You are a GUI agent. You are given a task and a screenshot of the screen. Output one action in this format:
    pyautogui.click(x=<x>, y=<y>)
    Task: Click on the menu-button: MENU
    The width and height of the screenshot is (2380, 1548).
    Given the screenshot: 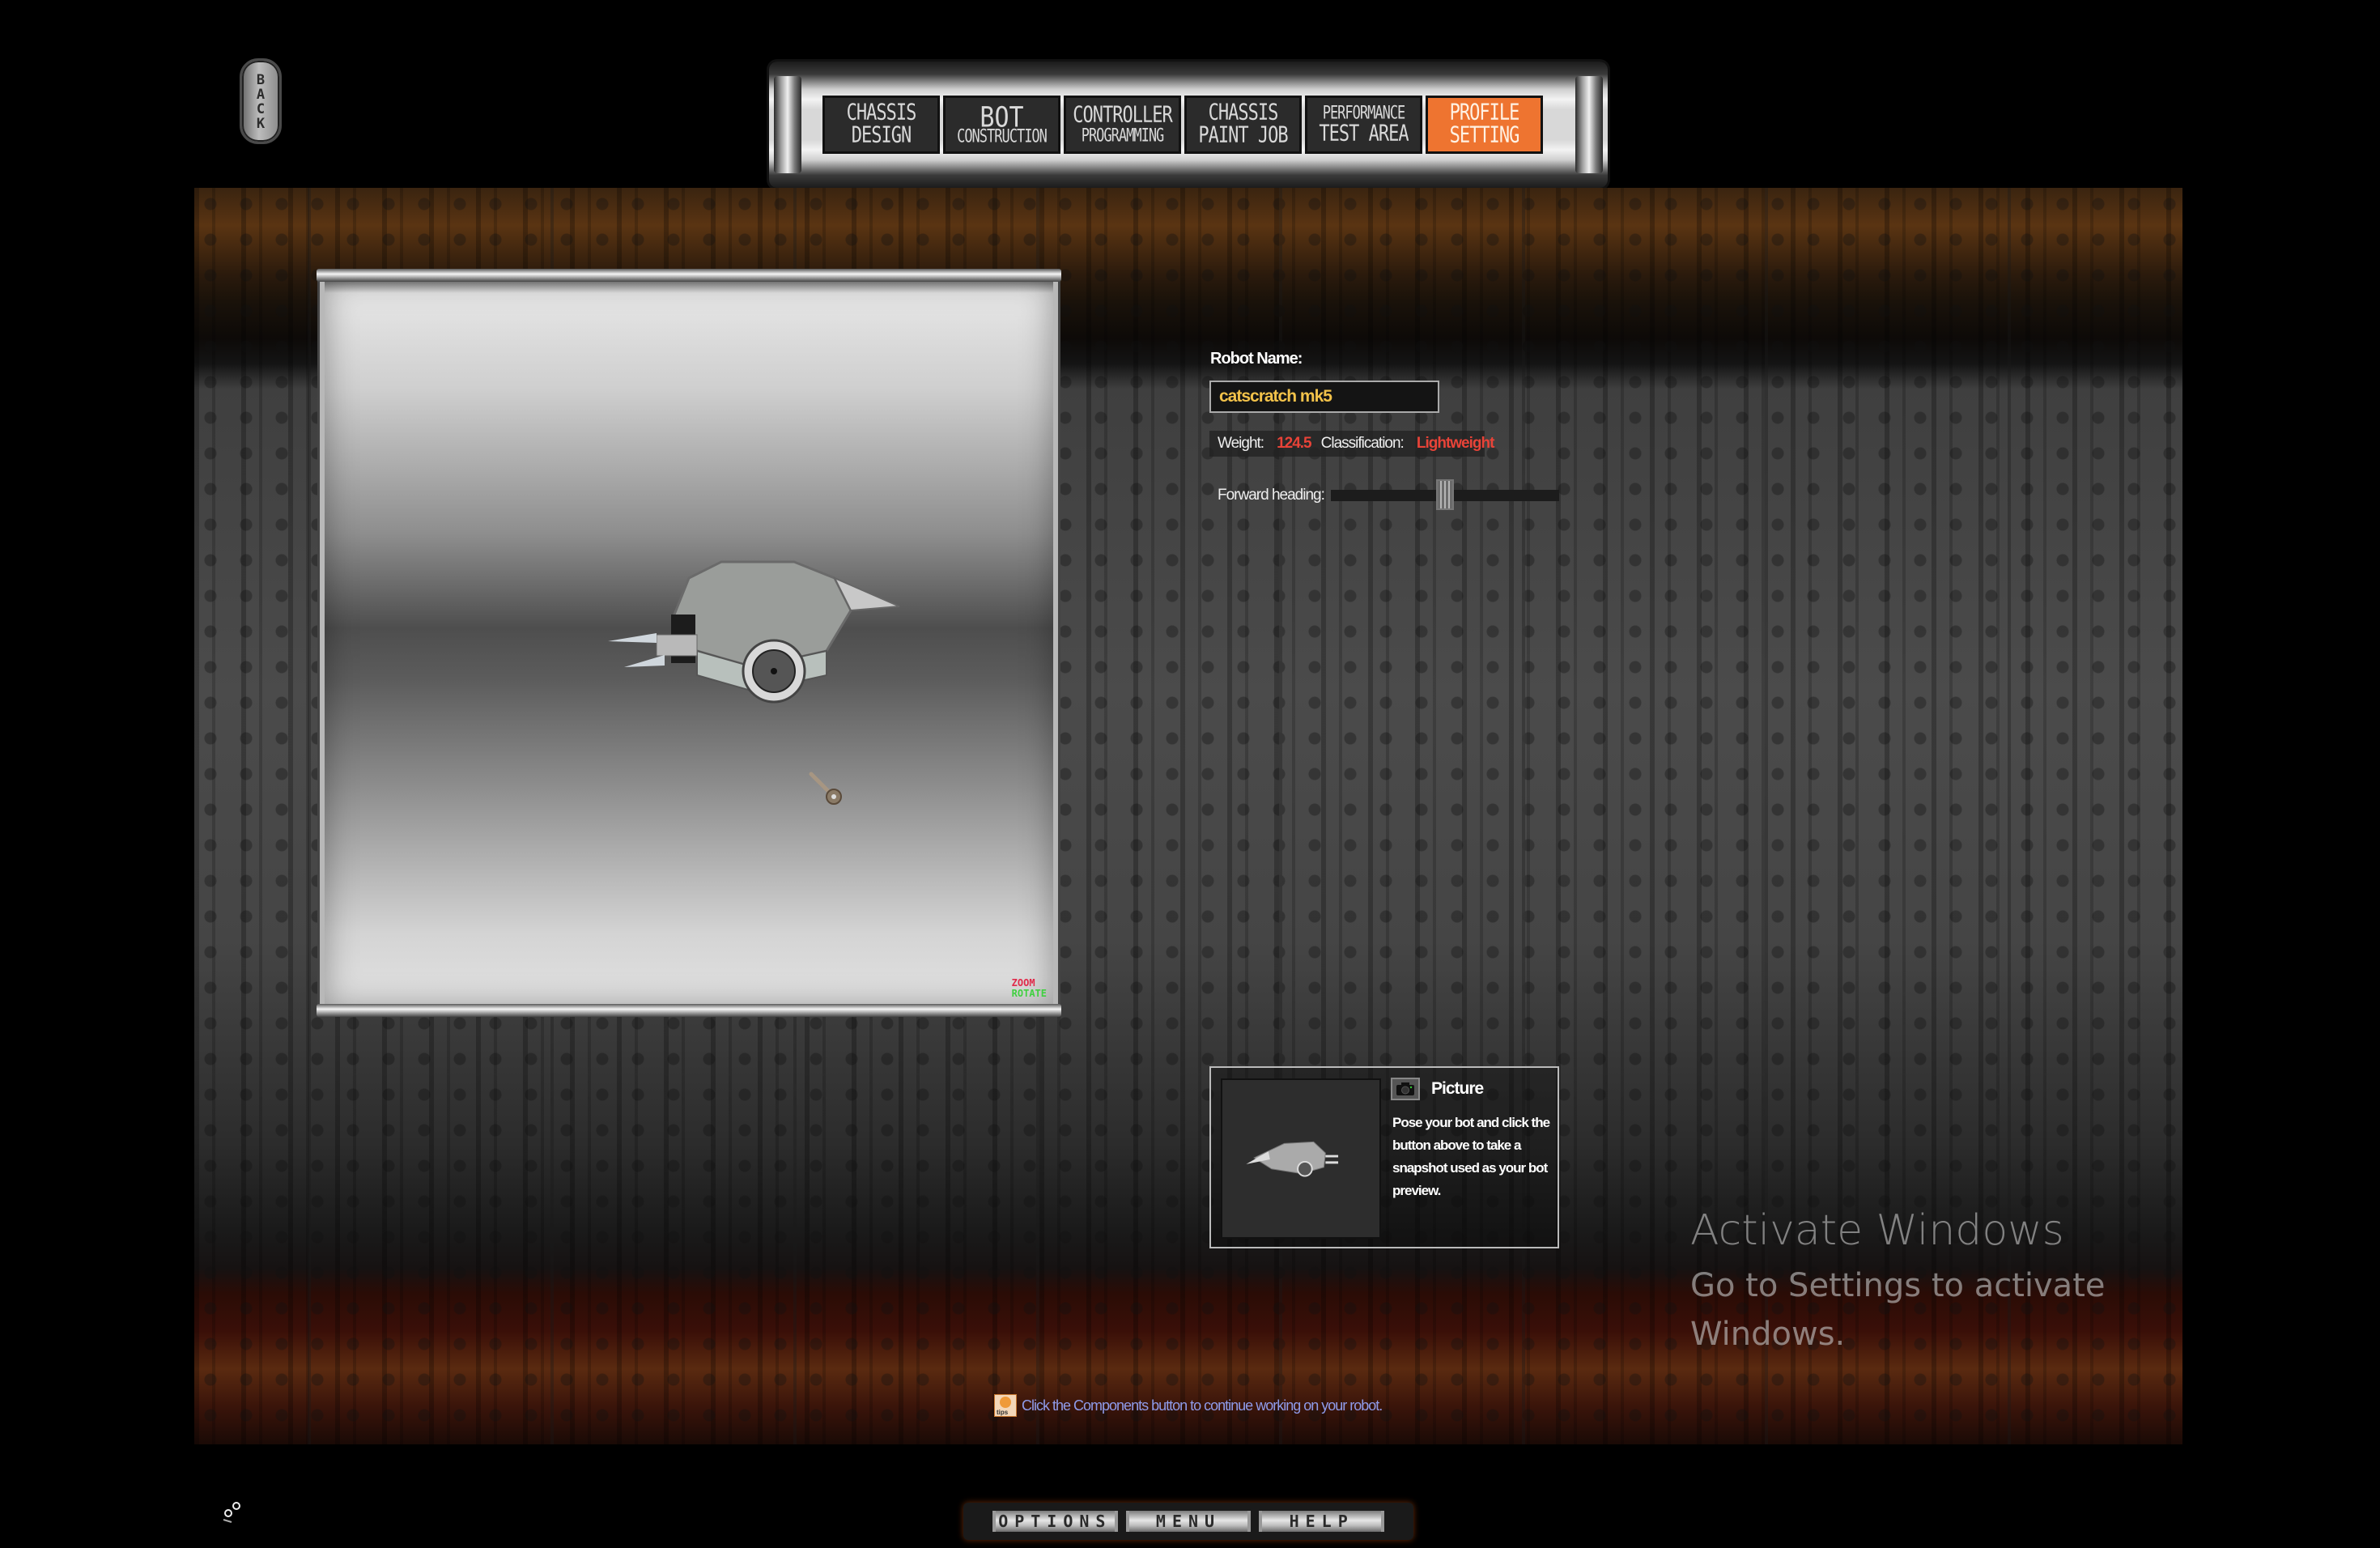 What is the action you would take?
    pyautogui.click(x=1188, y=1522)
    